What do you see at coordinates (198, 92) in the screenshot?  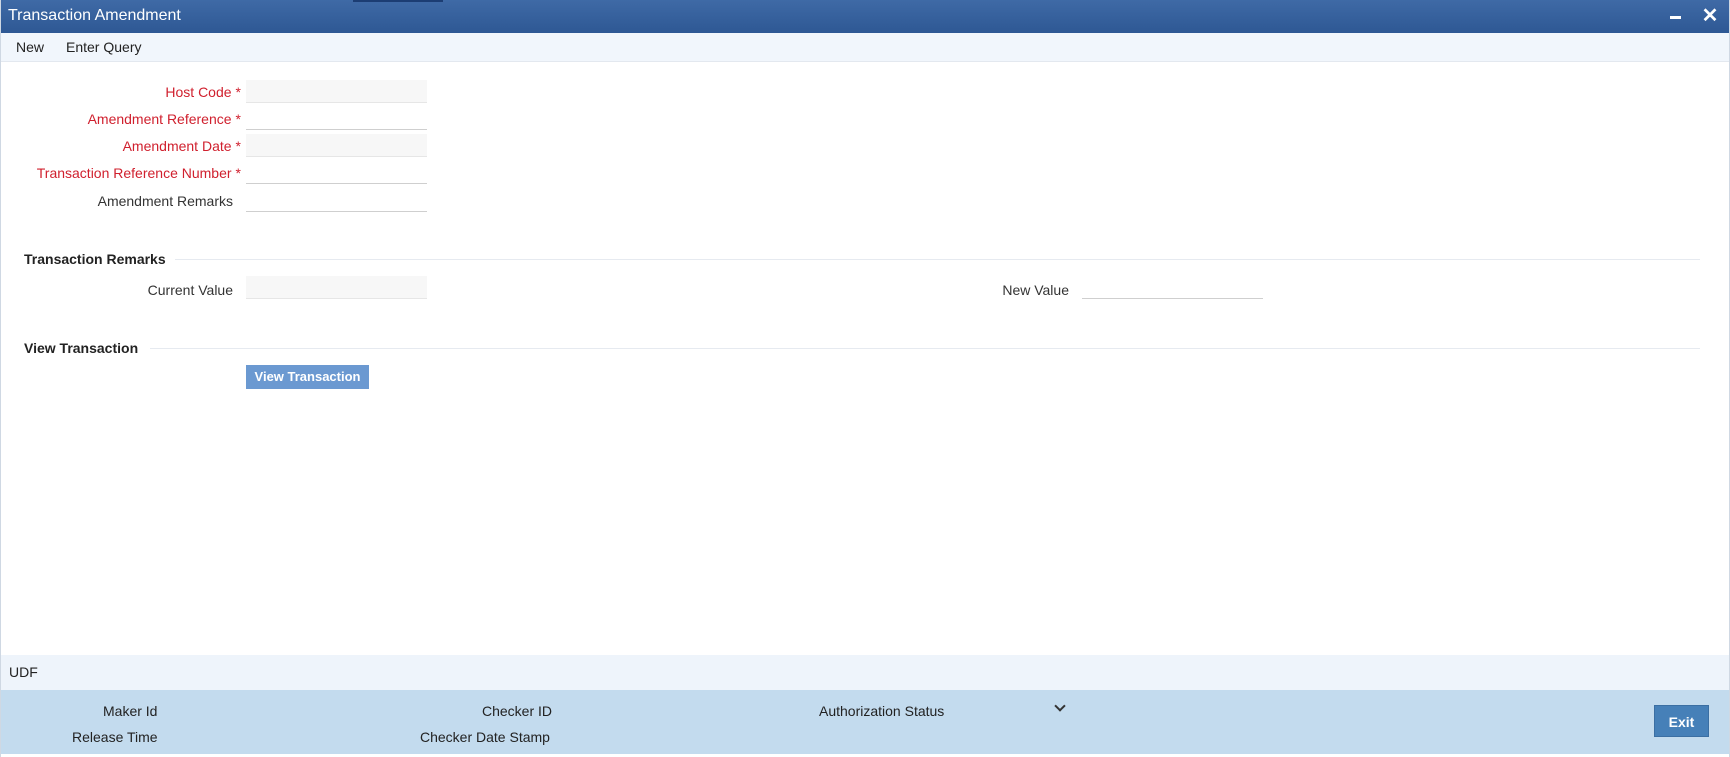 I see `host-code-label-text: Host Code` at bounding box center [198, 92].